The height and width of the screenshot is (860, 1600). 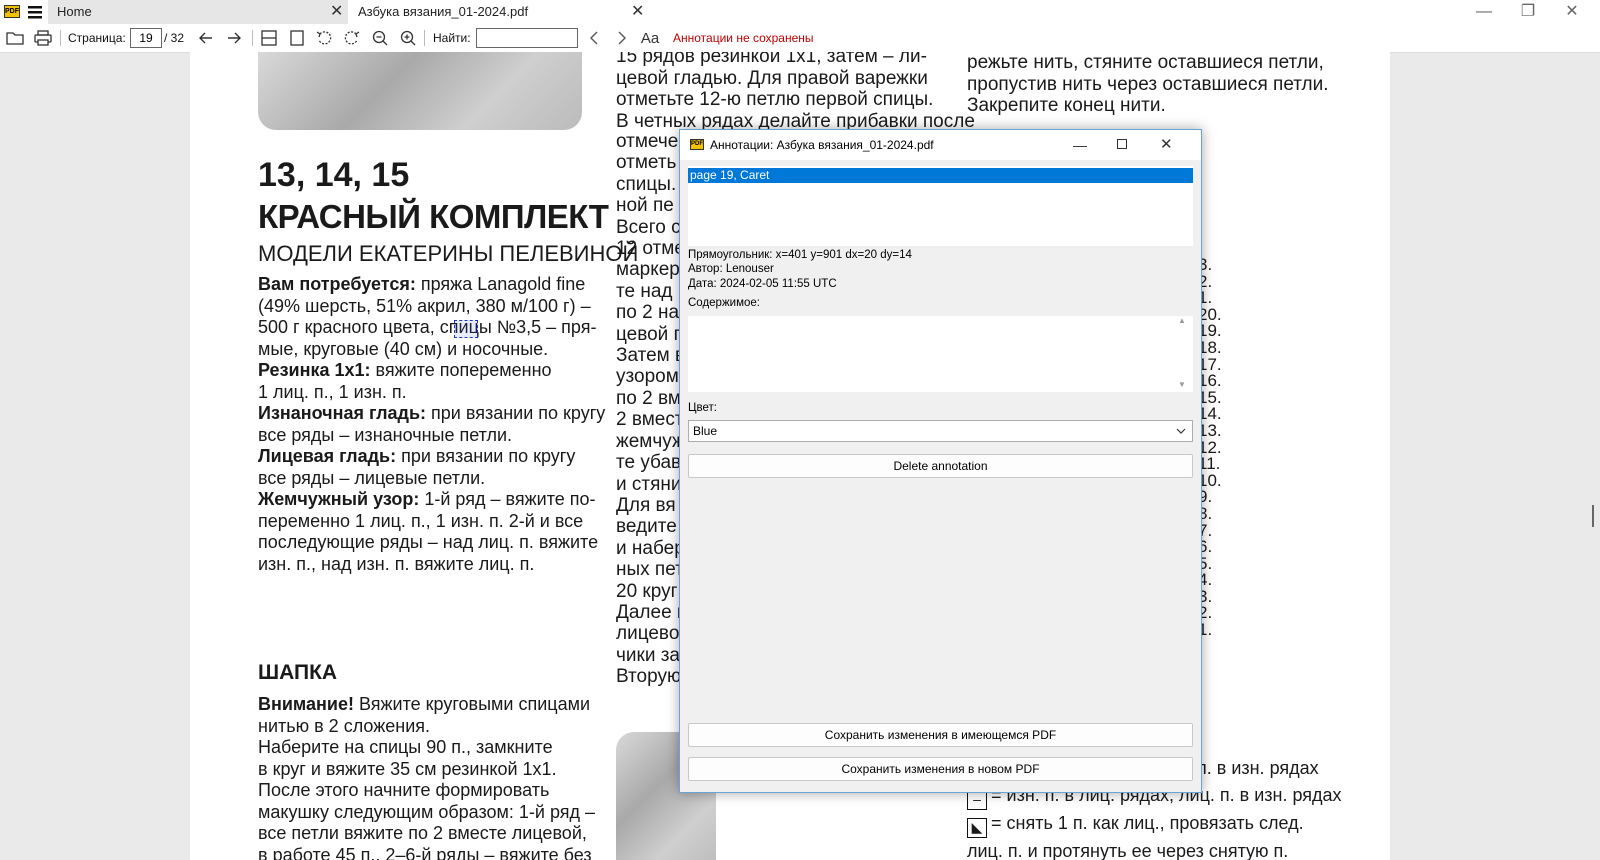 I want to click on maximize-icon, so click(x=1122, y=144).